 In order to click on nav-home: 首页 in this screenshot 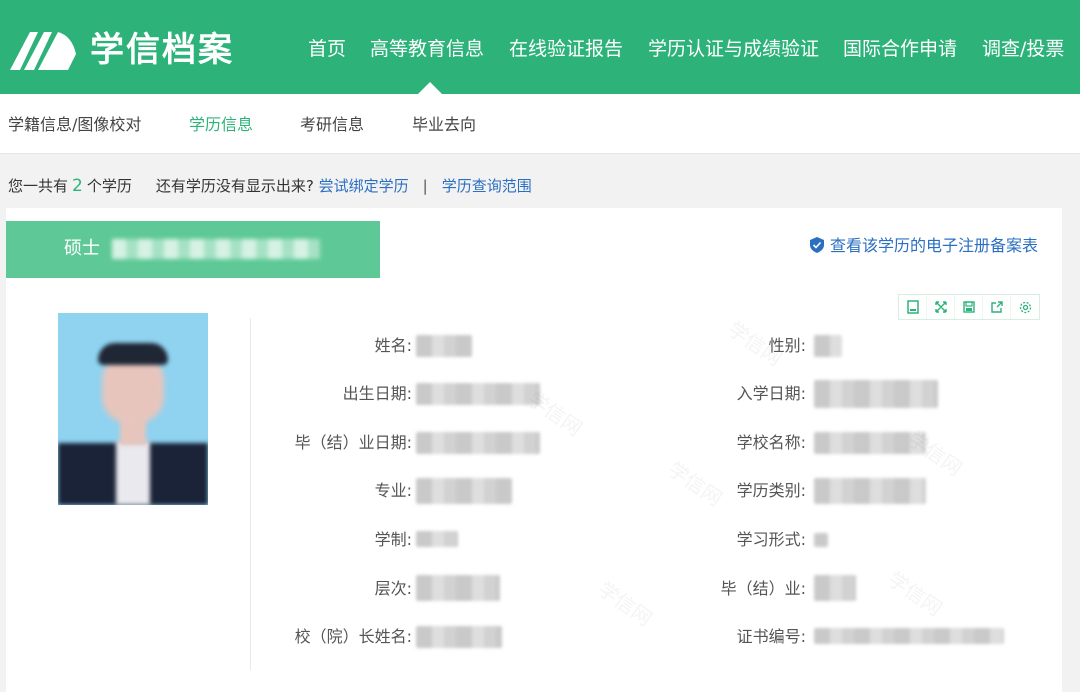, I will do `click(327, 49)`.